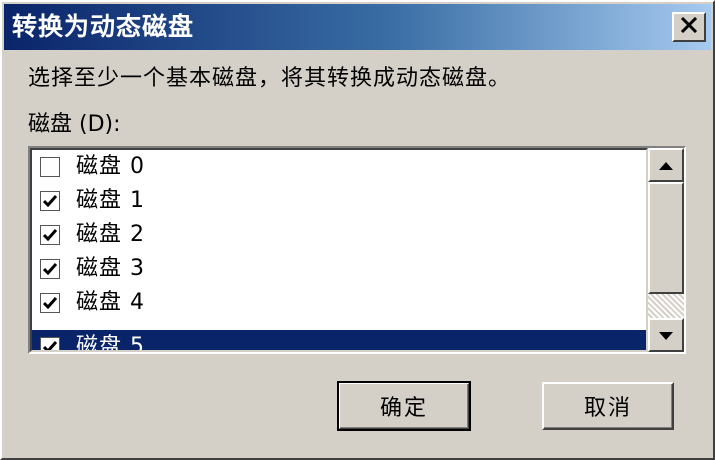 The image size is (715, 460). I want to click on close-button, so click(689, 27).